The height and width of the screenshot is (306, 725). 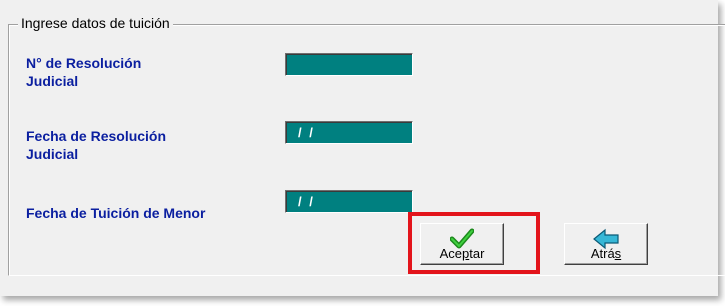 I want to click on back-button-label: Atrás, so click(x=606, y=253).